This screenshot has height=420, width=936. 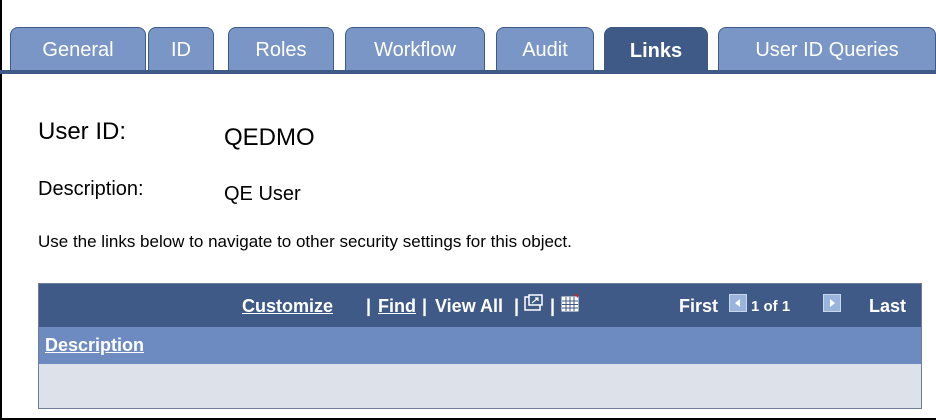 I want to click on tab-general: General, so click(x=78, y=49).